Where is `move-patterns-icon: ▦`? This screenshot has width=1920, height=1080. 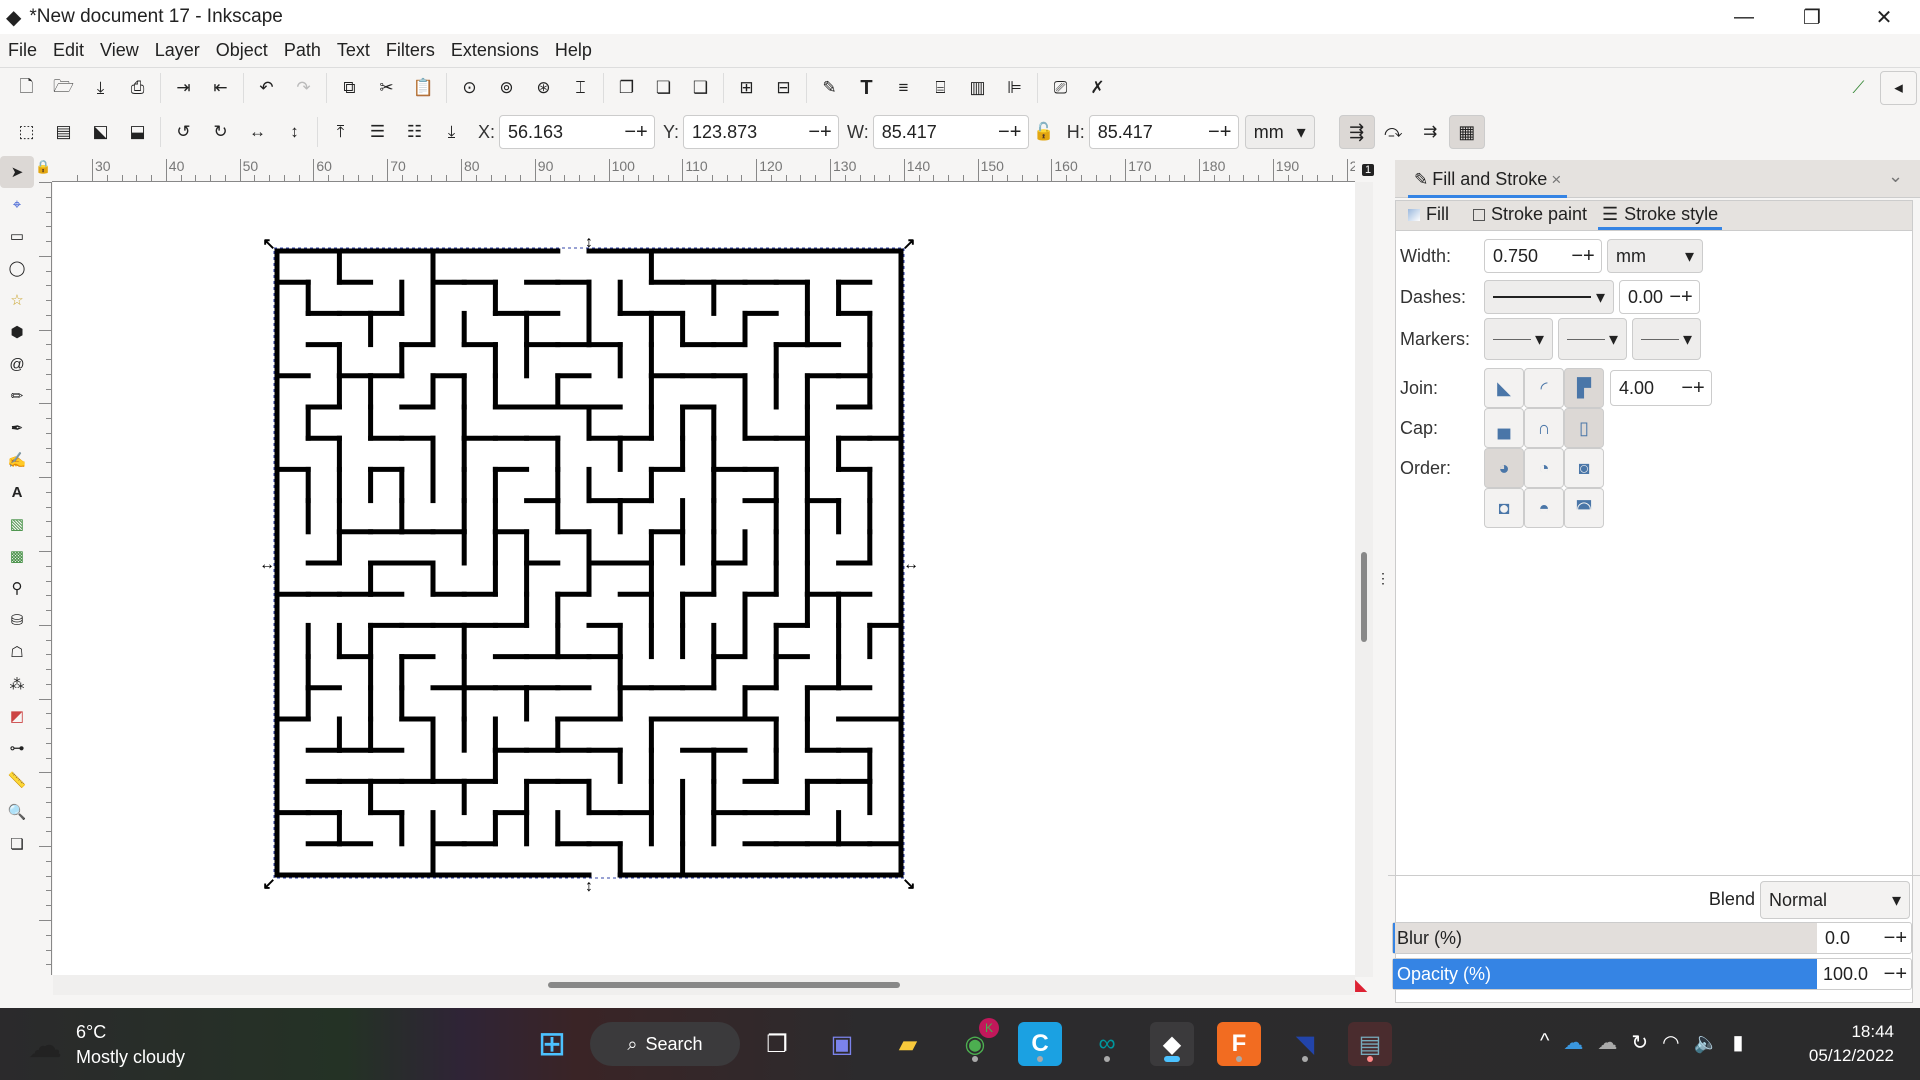
move-patterns-icon: ▦ is located at coordinates (1466, 132).